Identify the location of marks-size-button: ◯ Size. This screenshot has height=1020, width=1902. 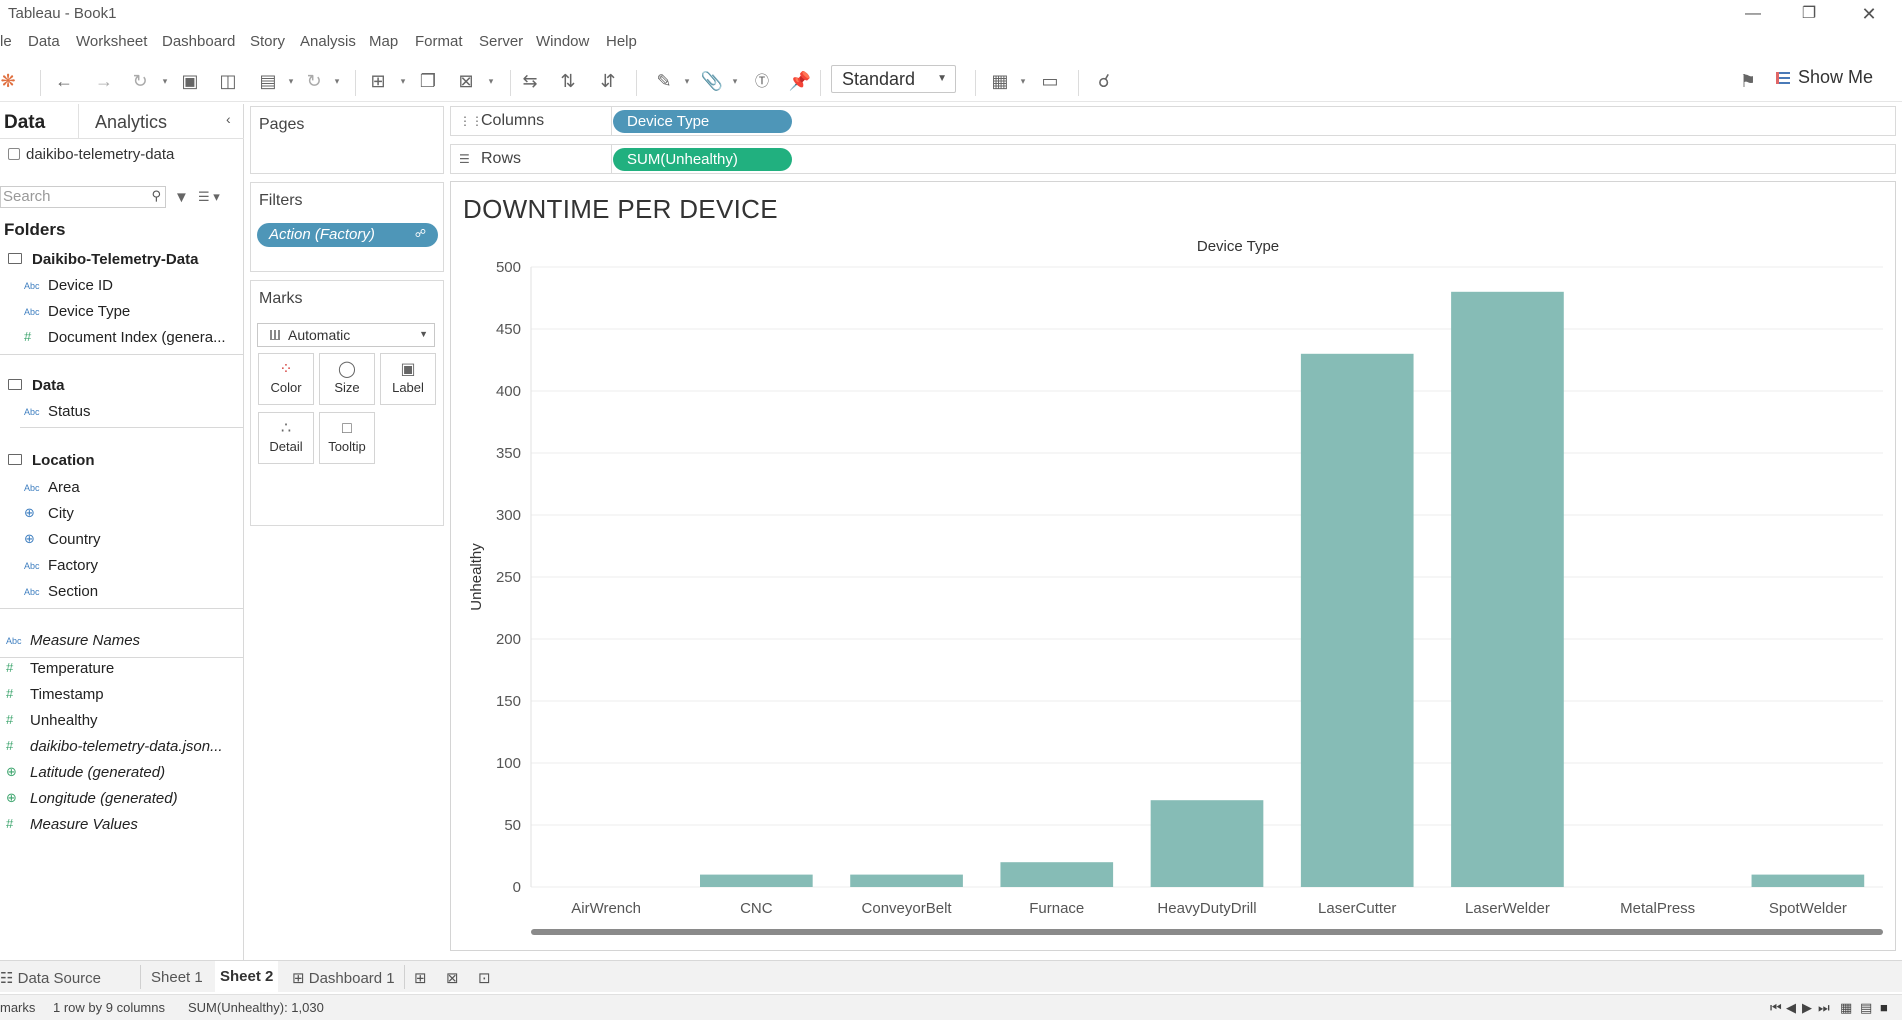
(347, 379).